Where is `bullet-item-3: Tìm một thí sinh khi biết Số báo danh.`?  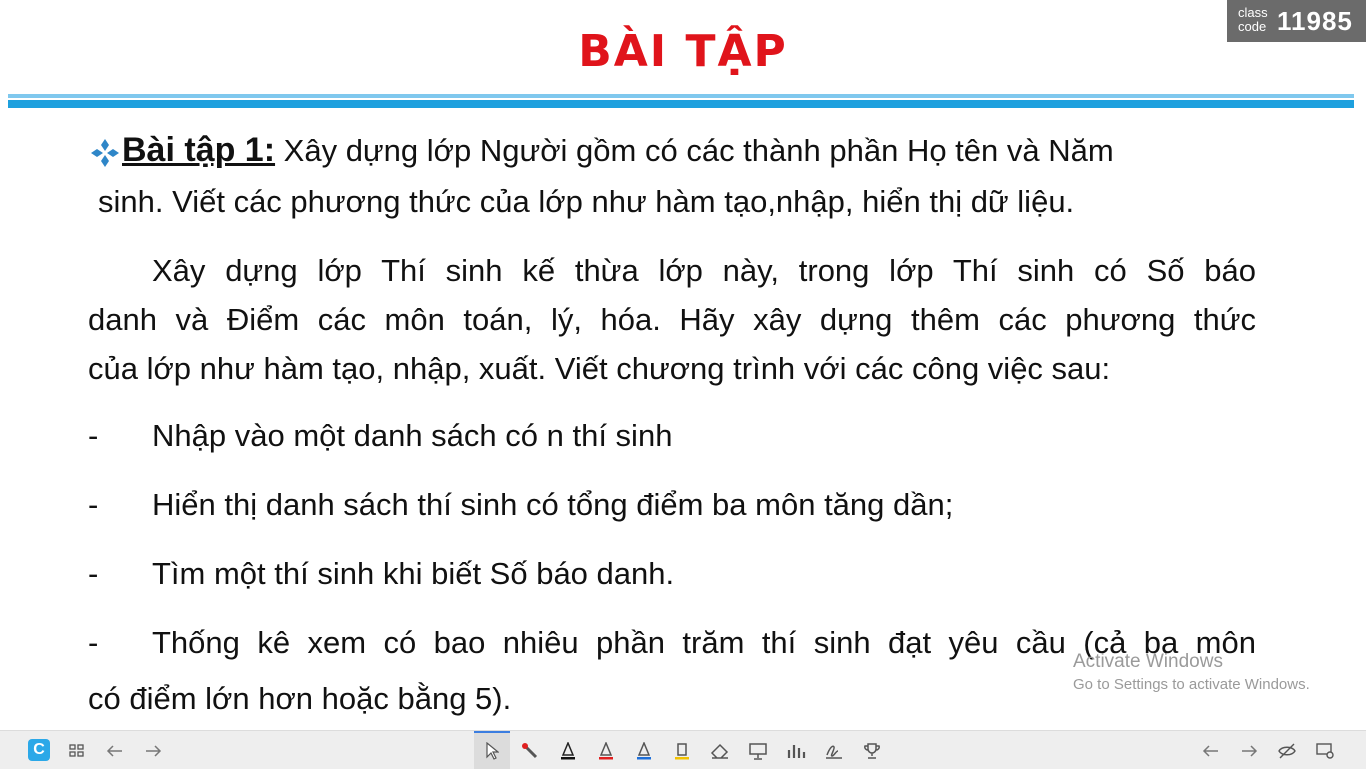
bullet-item-3: Tìm một thí sinh khi biết Số báo danh. is located at coordinates (413, 573).